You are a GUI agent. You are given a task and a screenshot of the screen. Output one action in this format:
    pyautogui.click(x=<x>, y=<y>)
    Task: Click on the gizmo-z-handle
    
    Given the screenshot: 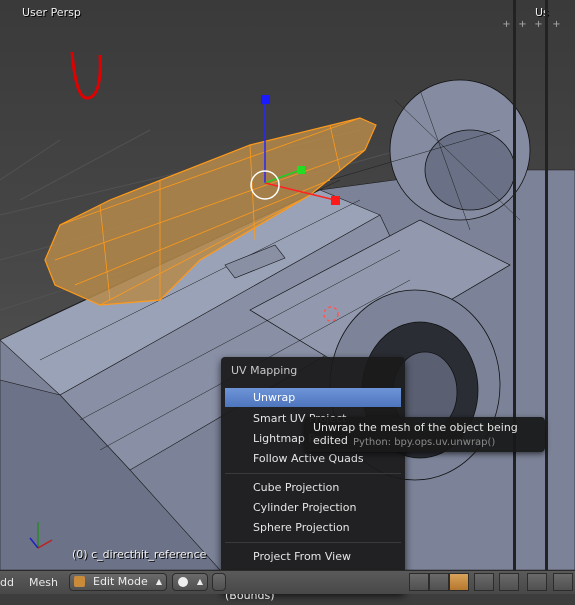 What is the action you would take?
    pyautogui.click(x=265, y=99)
    